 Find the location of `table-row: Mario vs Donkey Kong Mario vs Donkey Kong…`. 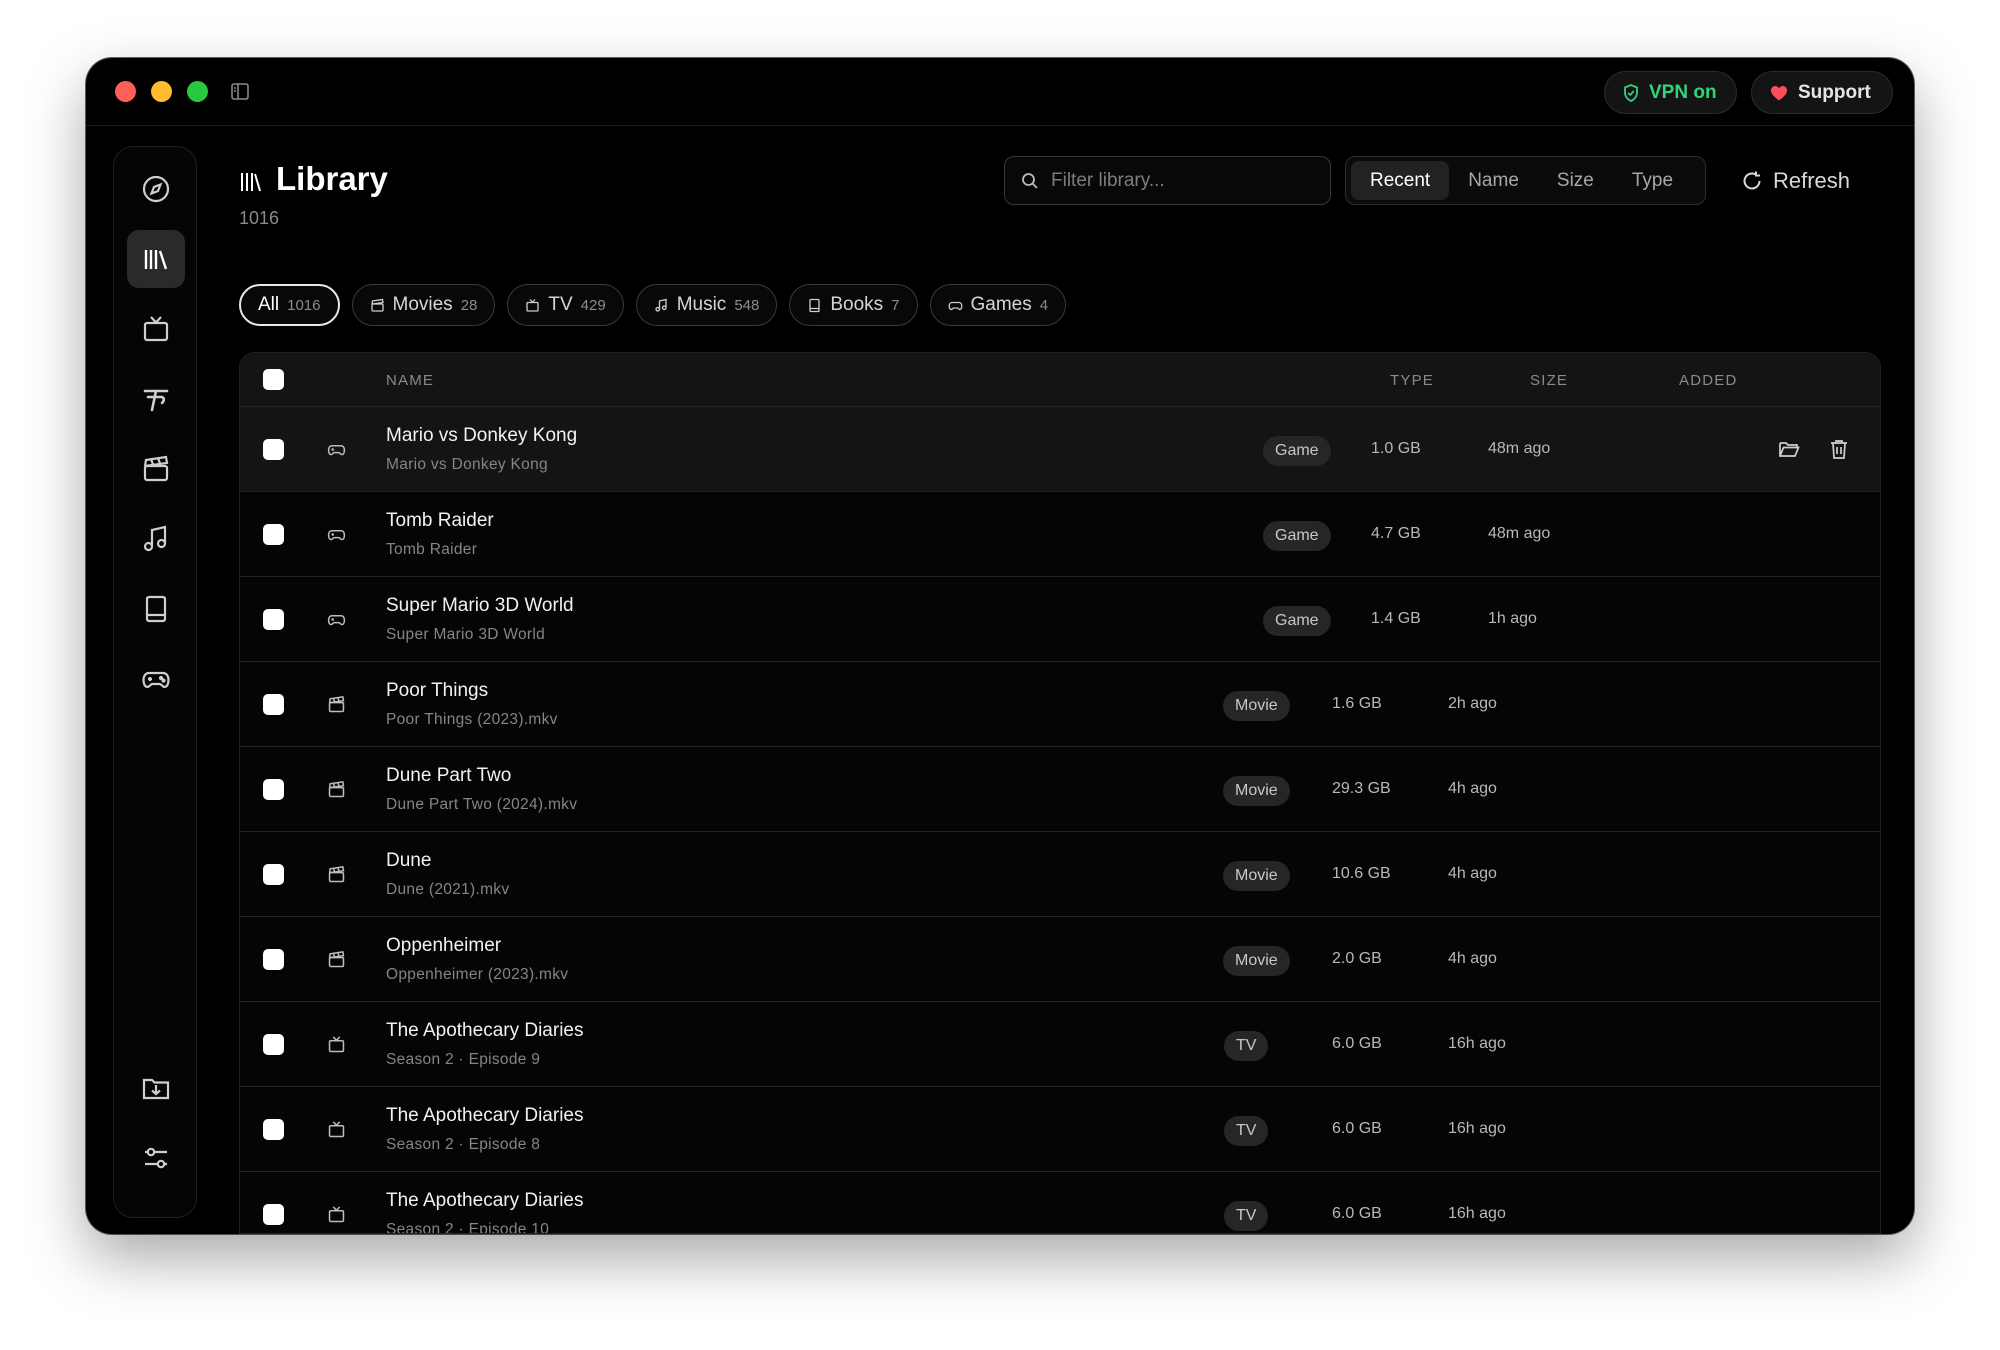

table-row: Mario vs Donkey Kong Mario vs Donkey Kong… is located at coordinates (1060, 449).